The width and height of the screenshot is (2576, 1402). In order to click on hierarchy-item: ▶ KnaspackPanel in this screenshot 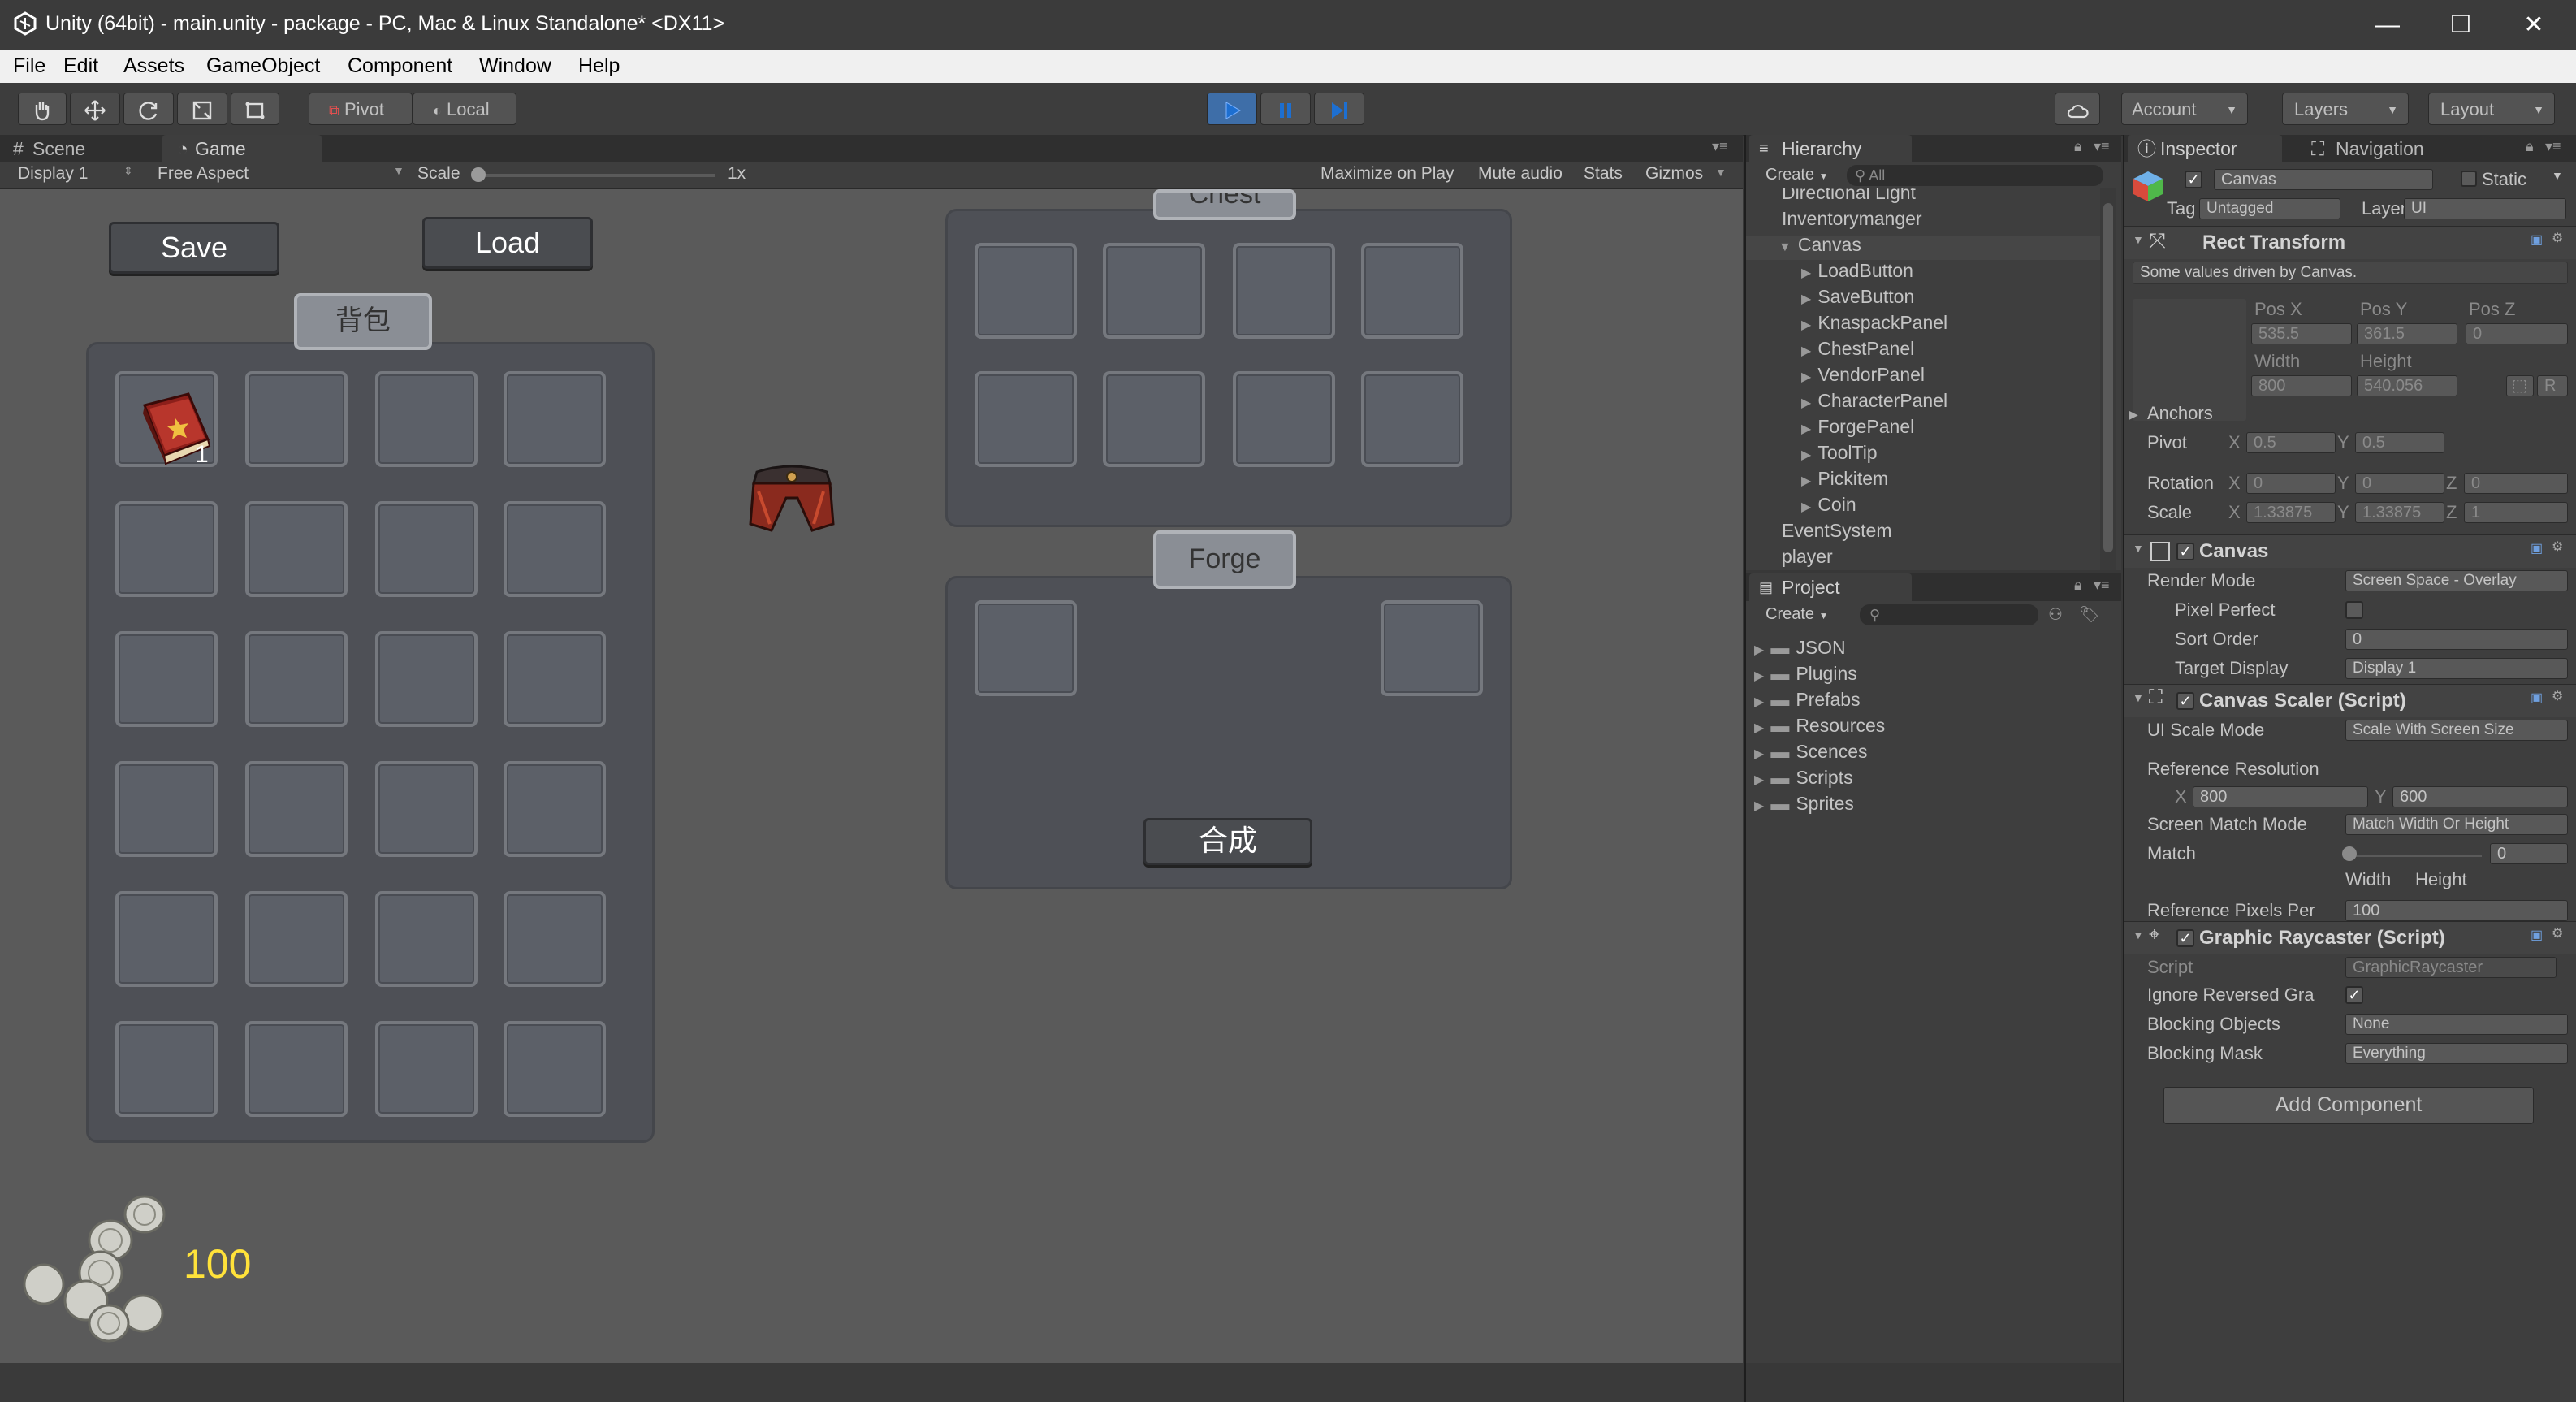, I will do `click(1874, 323)`.